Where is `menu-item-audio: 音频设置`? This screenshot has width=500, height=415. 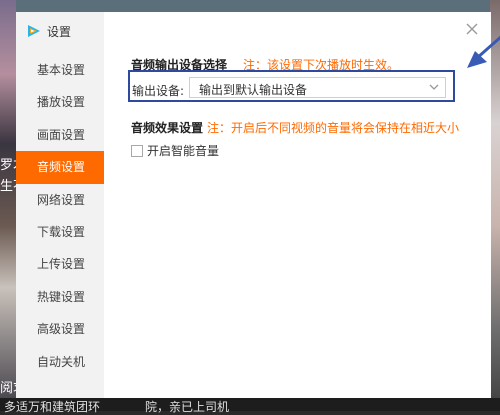
menu-item-audio: 音频设置 is located at coordinates (60, 167).